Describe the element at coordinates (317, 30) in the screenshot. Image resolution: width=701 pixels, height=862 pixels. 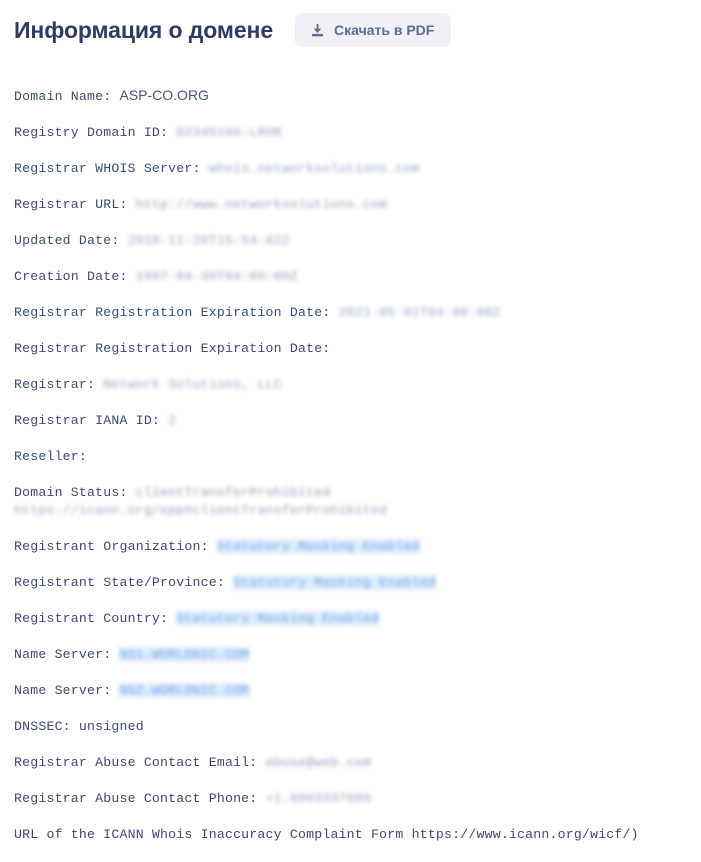
I see `download-icon` at that location.